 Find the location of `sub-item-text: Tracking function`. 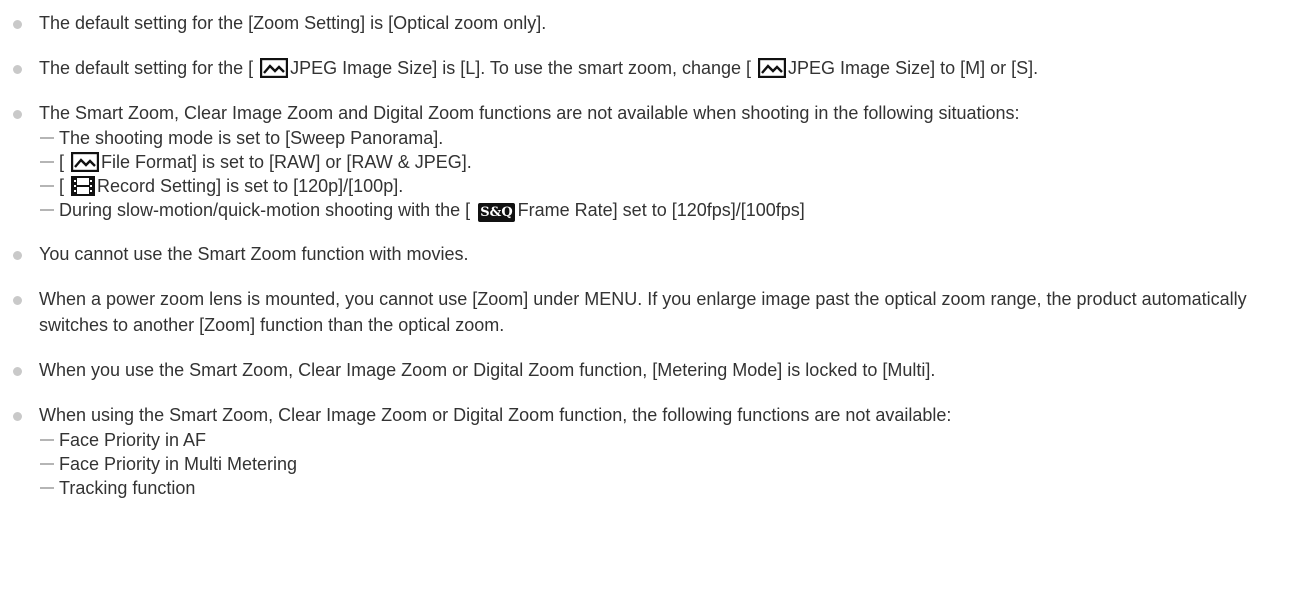

sub-item-text: Tracking function is located at coordinates (127, 488).